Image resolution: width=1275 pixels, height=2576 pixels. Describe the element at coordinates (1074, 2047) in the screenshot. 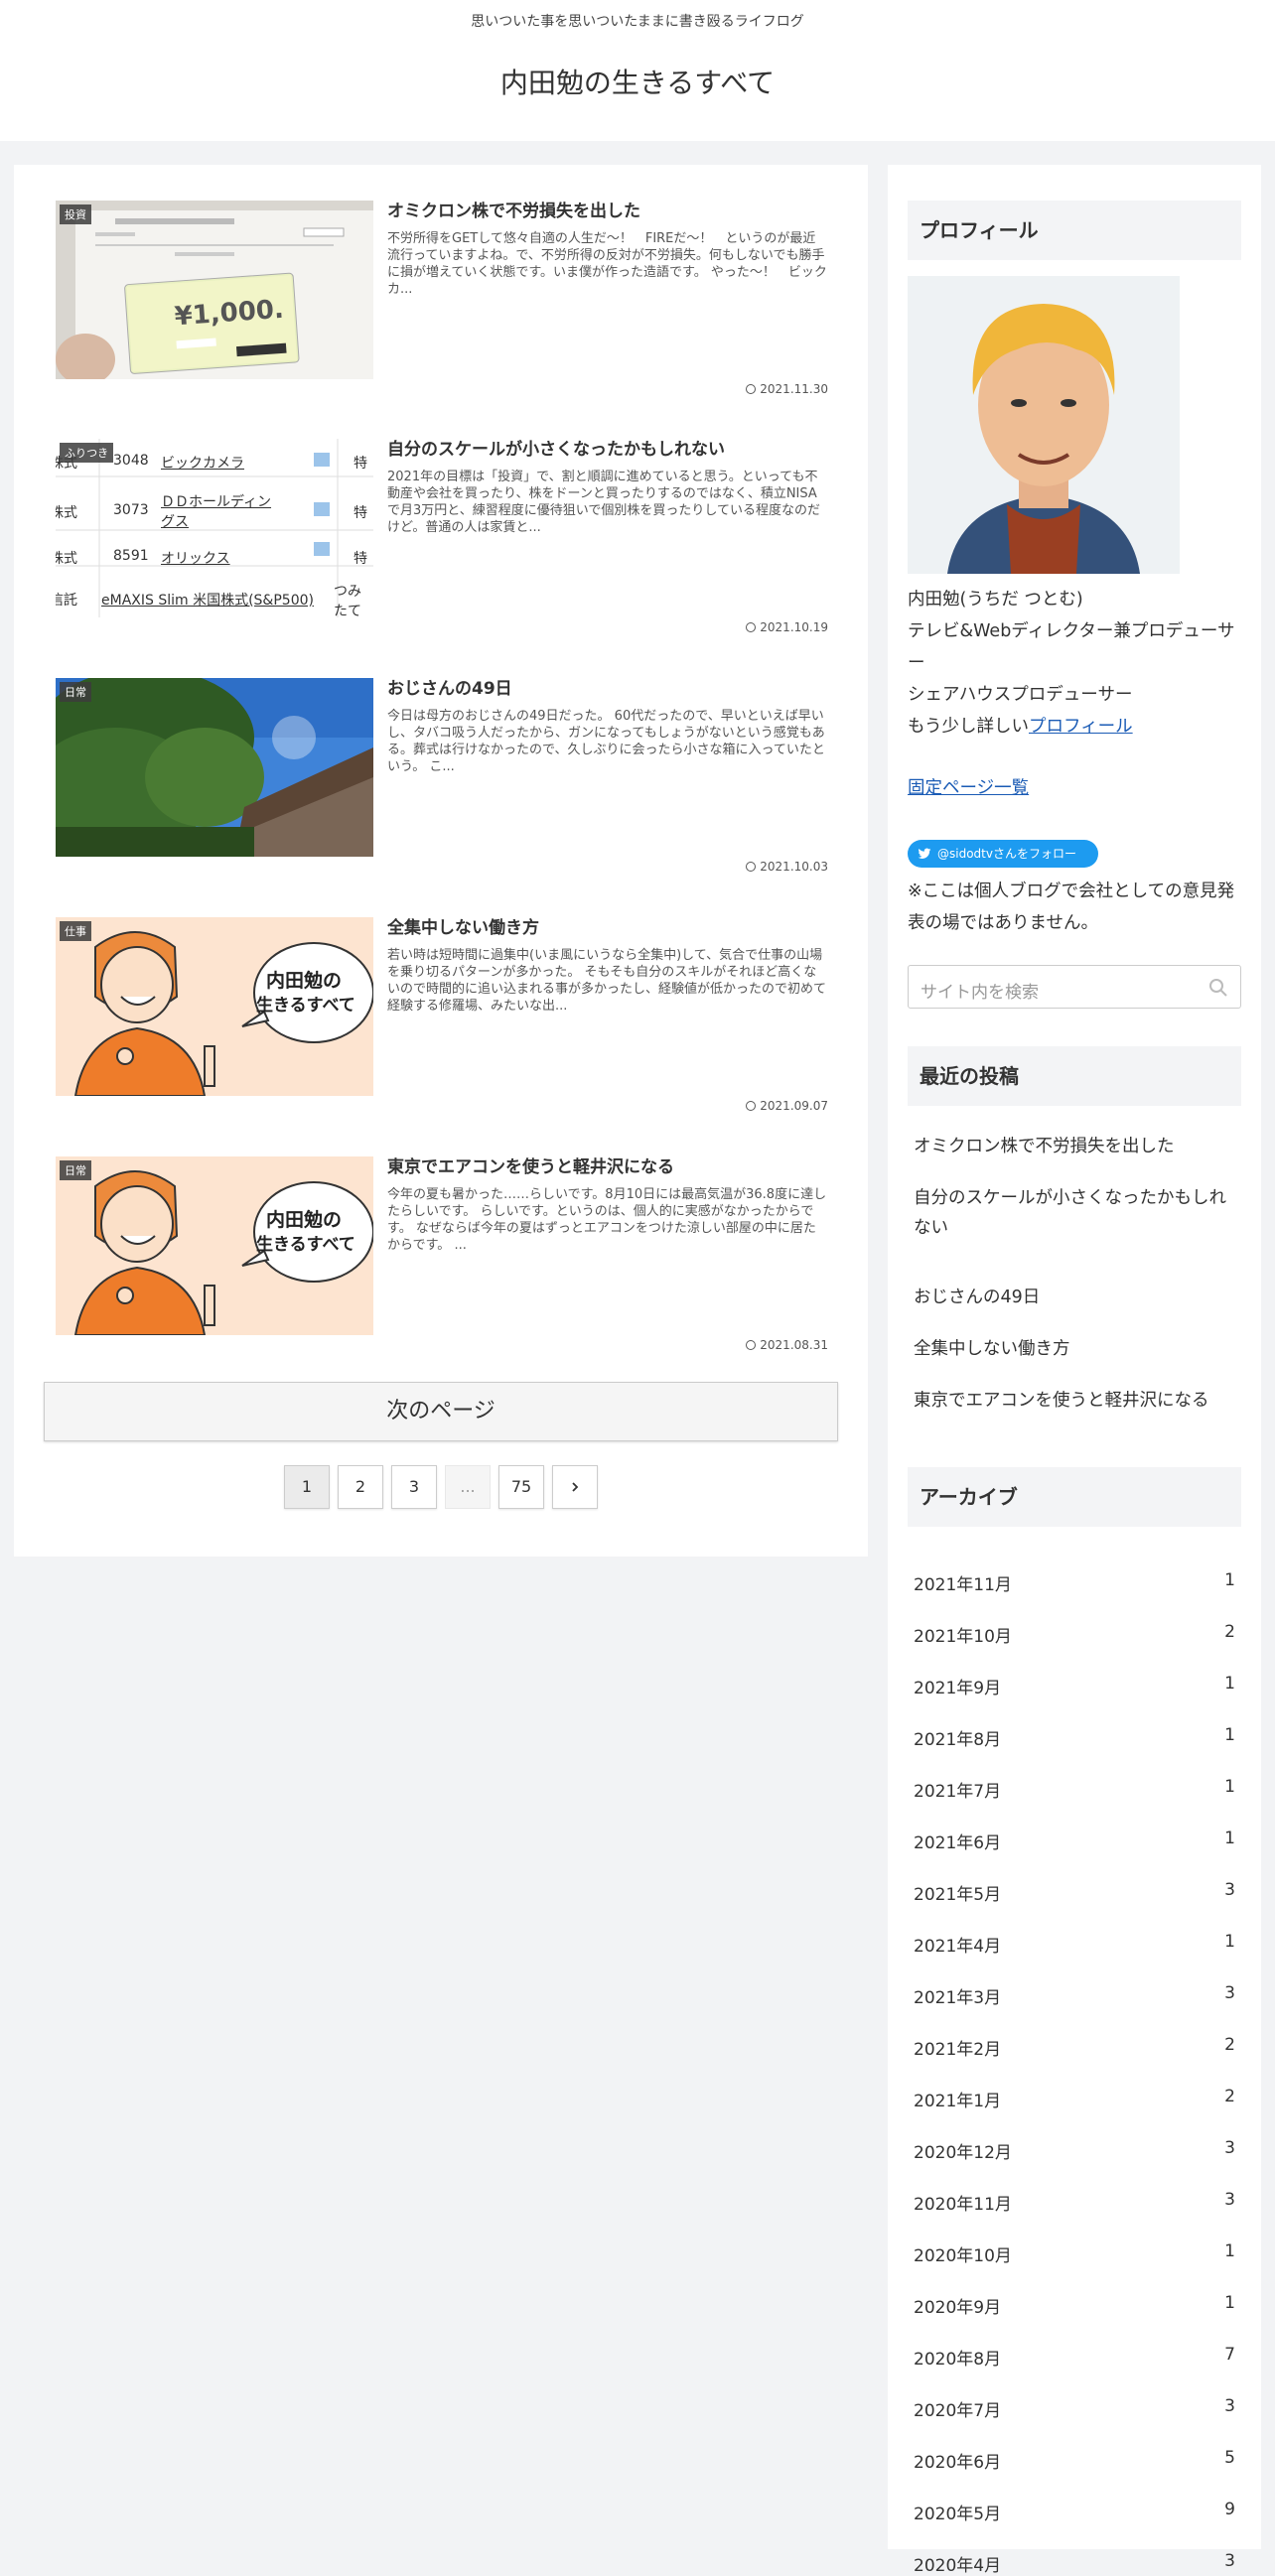

I see `archive-item: 2021年2月 2` at that location.